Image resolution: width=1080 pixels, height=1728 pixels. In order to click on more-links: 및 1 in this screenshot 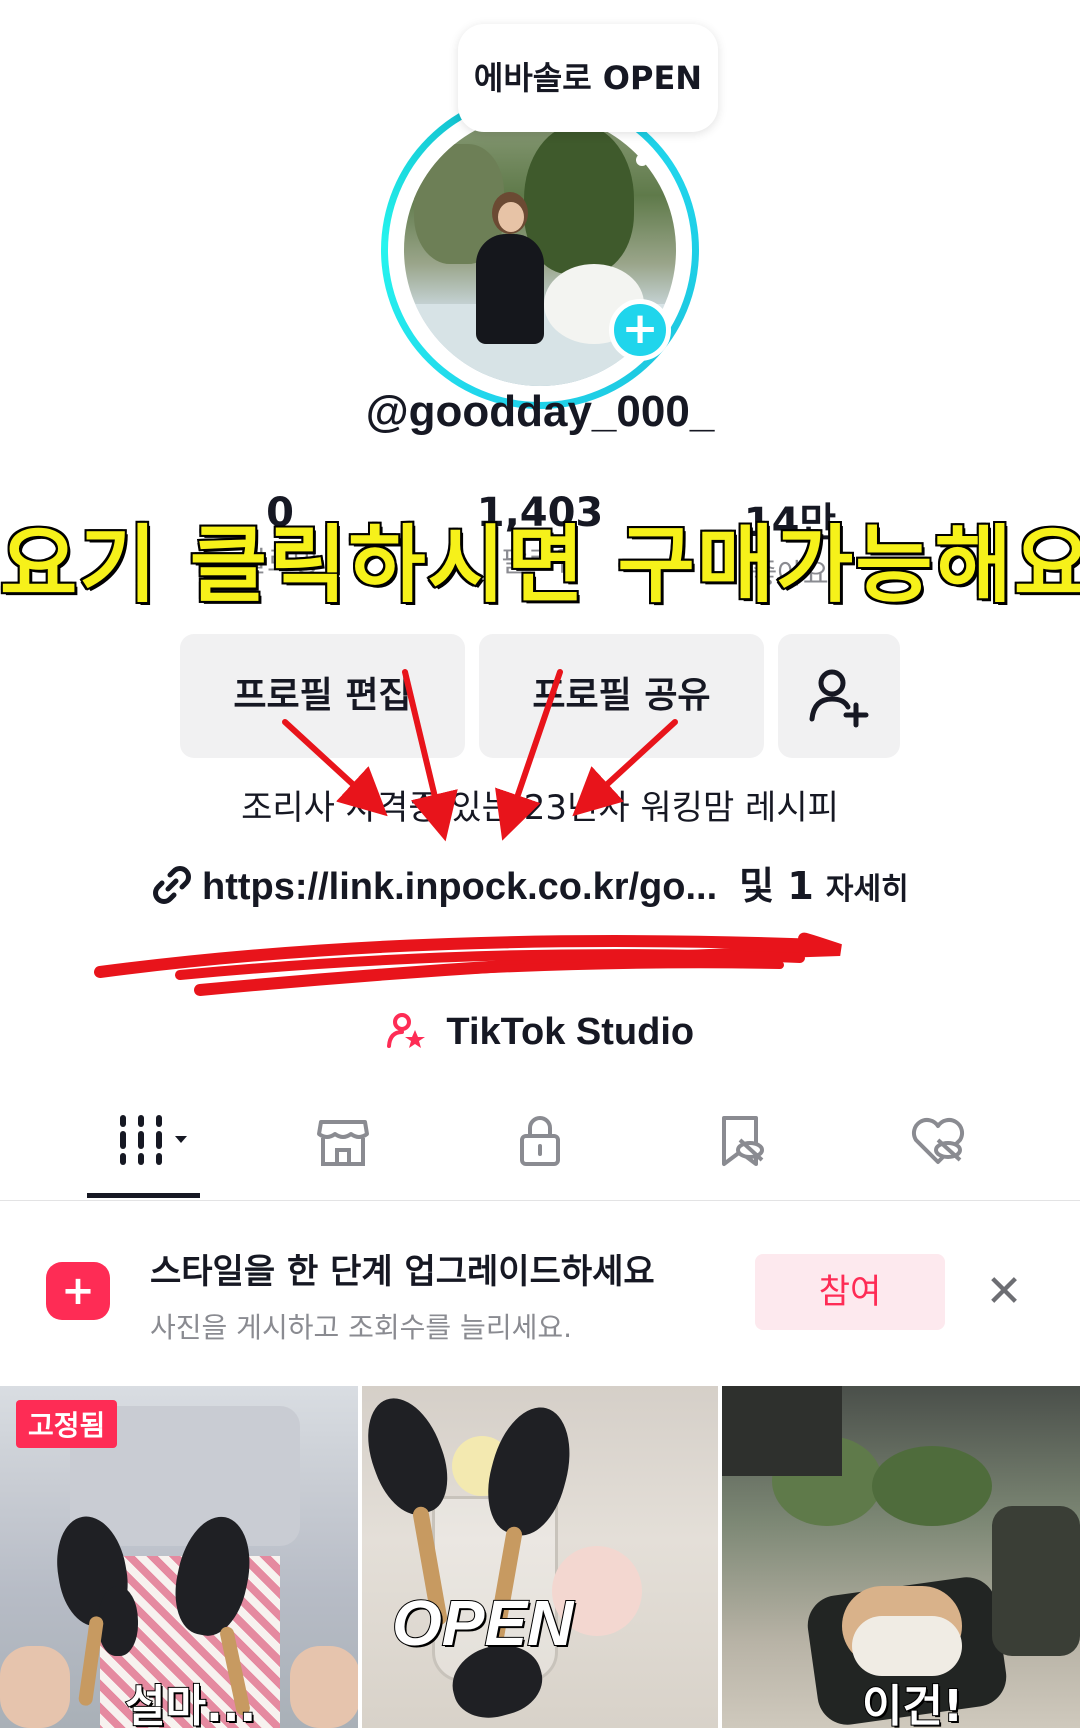, I will do `click(776, 886)`.